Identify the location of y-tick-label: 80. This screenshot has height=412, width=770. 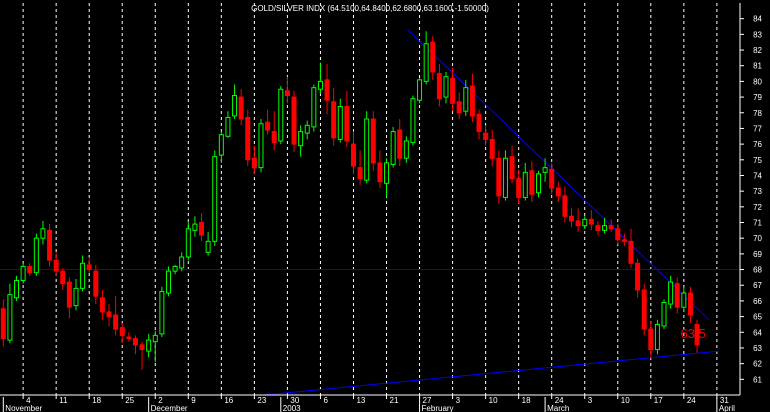
(757, 81).